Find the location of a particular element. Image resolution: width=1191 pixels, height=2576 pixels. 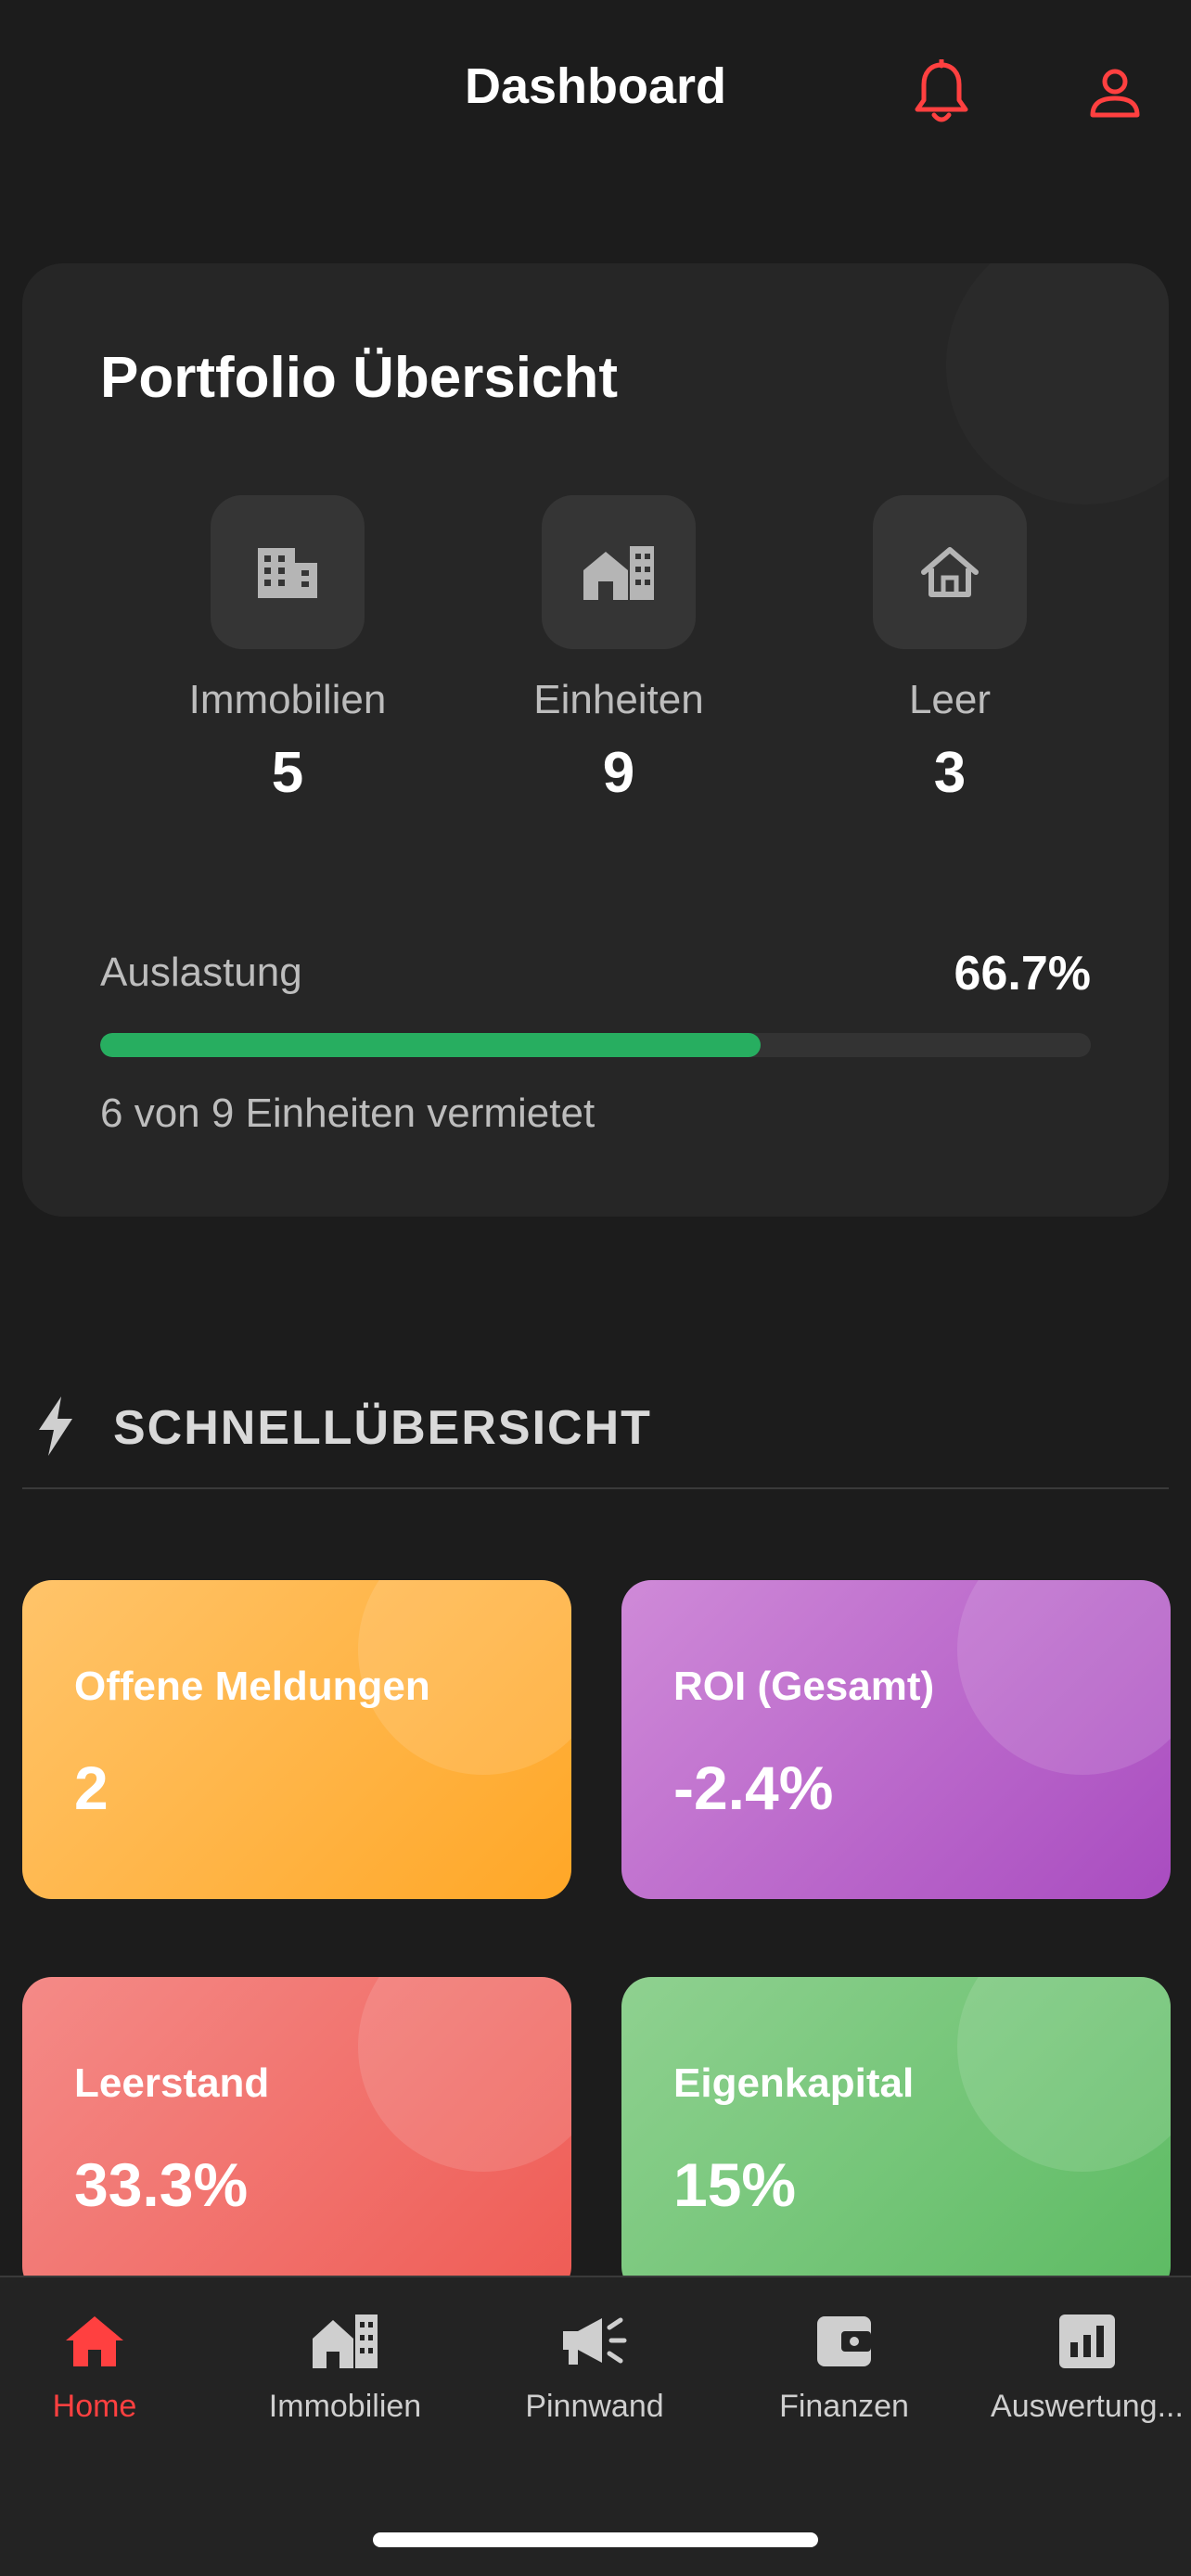

page-title: Dashboard is located at coordinates (595, 86).